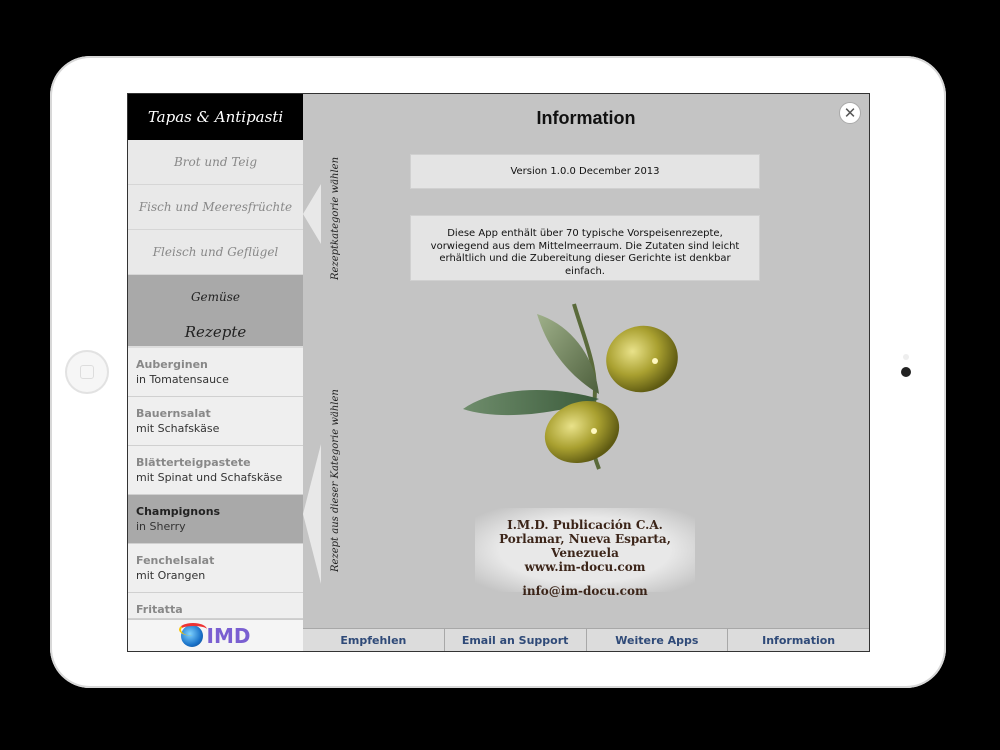  Describe the element at coordinates (335, 218) in the screenshot. I see `vertical-label-category: Rezeptkategorie wählen` at that location.